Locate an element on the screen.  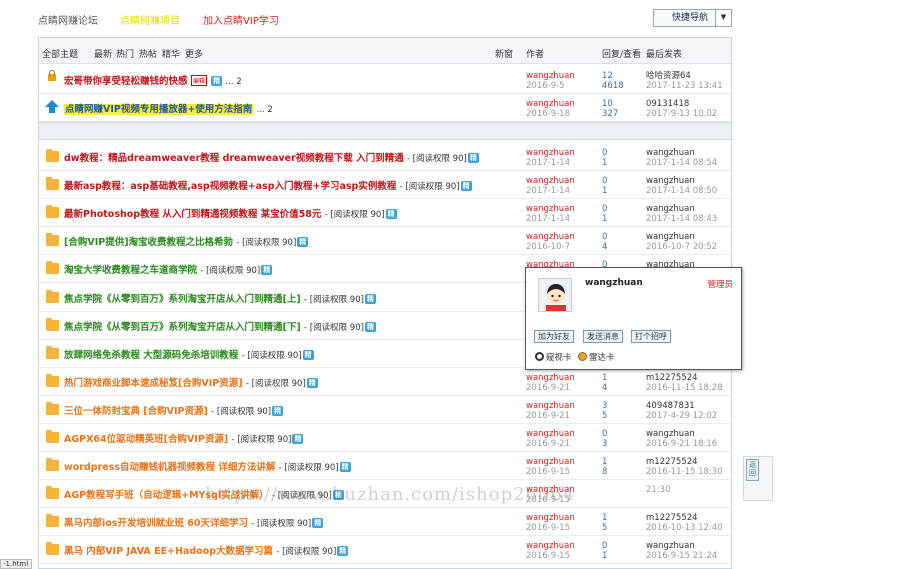
status-bar-url: -1.html is located at coordinates (16, 564).